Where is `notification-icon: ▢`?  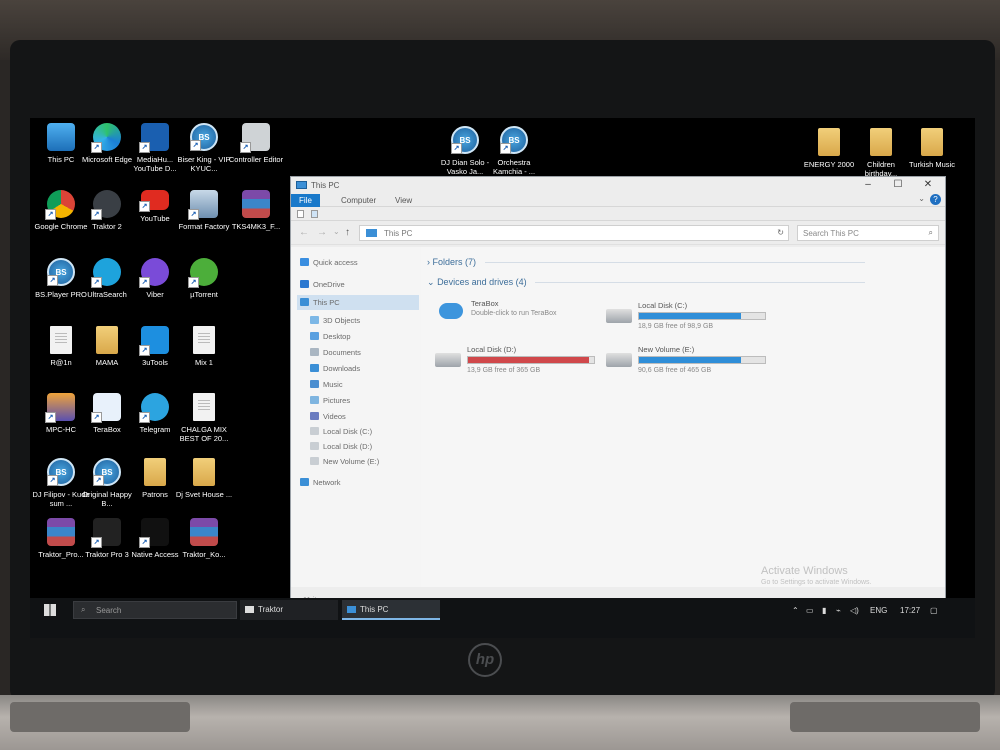
notification-icon: ▢ is located at coordinates (934, 610).